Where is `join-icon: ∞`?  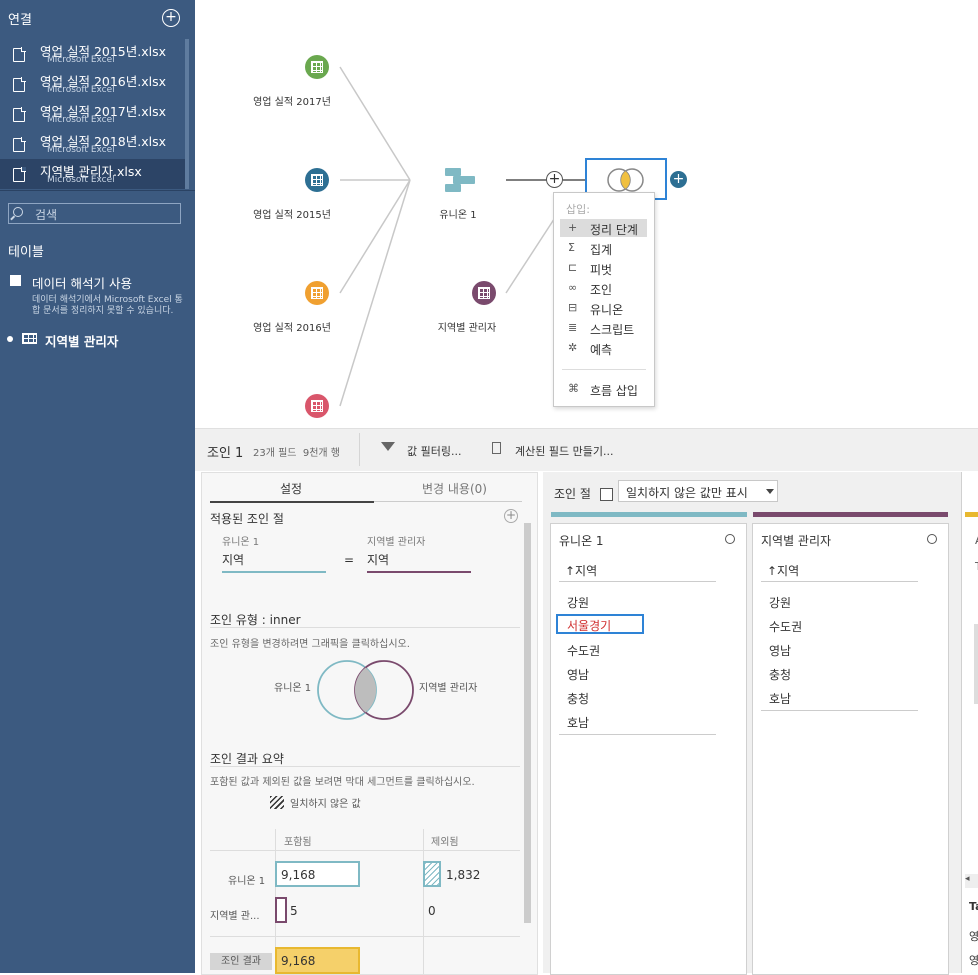
join-icon: ∞ is located at coordinates (573, 287).